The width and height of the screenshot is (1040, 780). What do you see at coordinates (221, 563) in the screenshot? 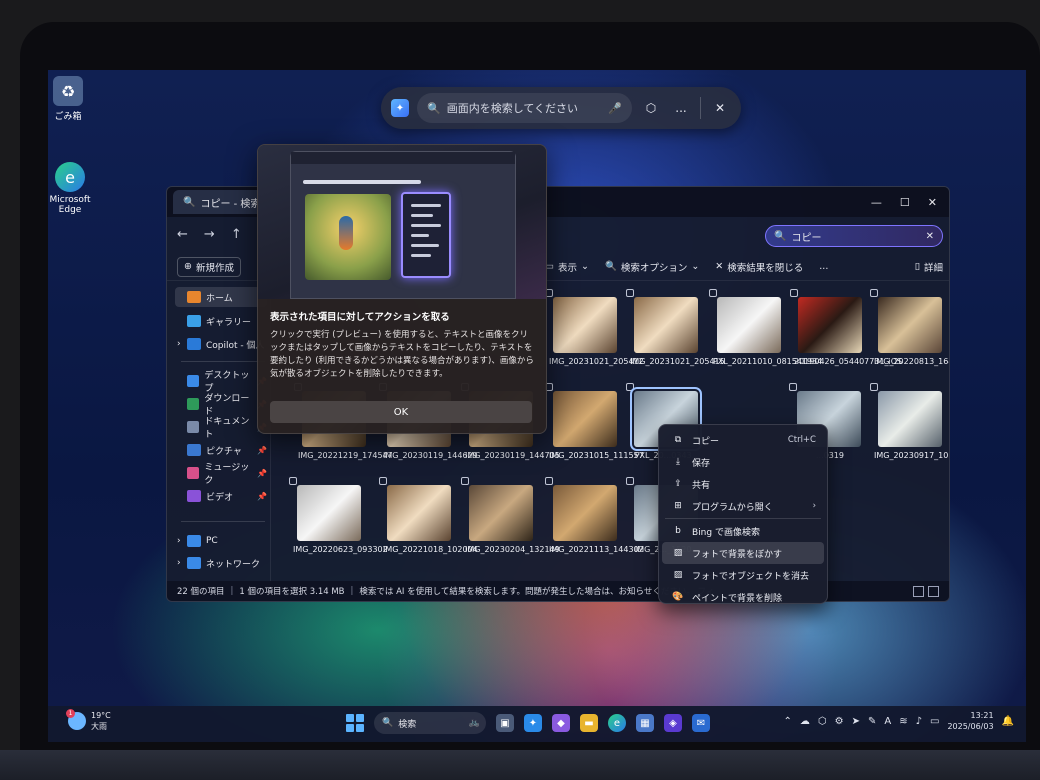
I see `sidebar-item: › ネットワーク` at bounding box center [221, 563].